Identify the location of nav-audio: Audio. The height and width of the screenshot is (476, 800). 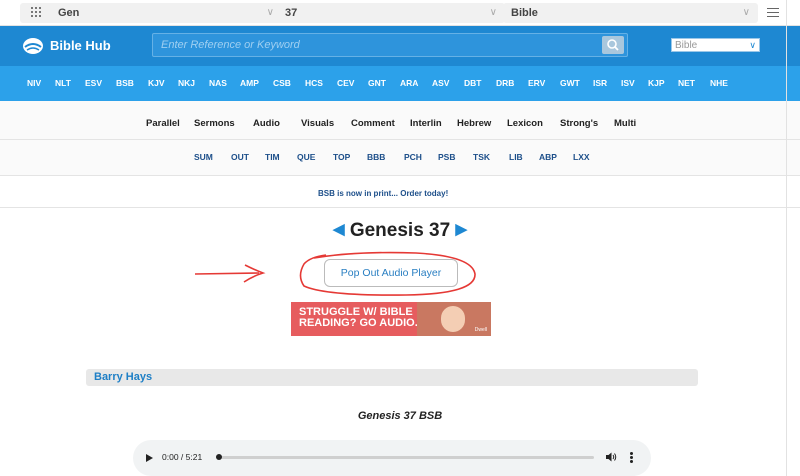
(266, 123).